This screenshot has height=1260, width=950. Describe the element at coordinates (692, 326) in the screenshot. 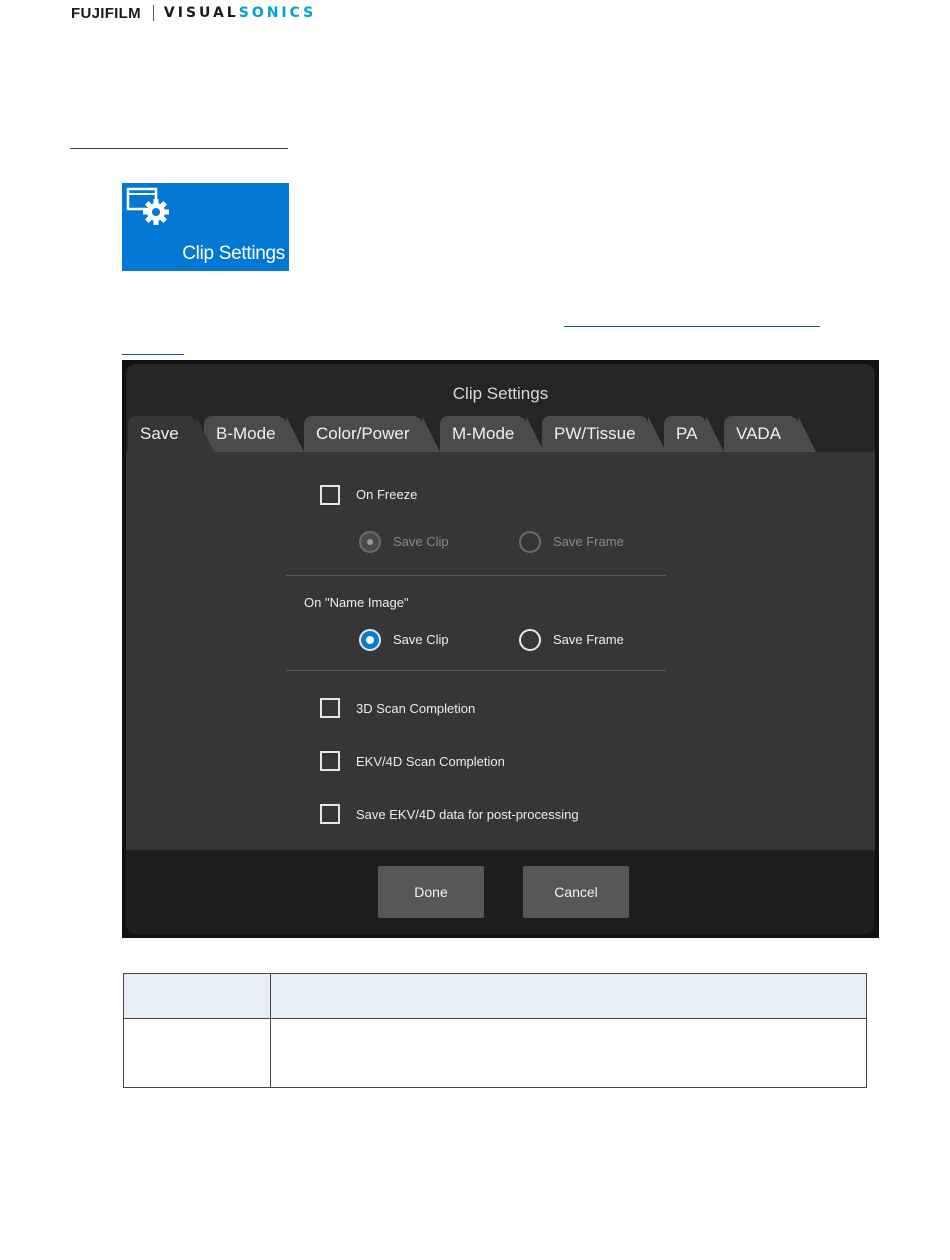

I see `link-underline` at that location.